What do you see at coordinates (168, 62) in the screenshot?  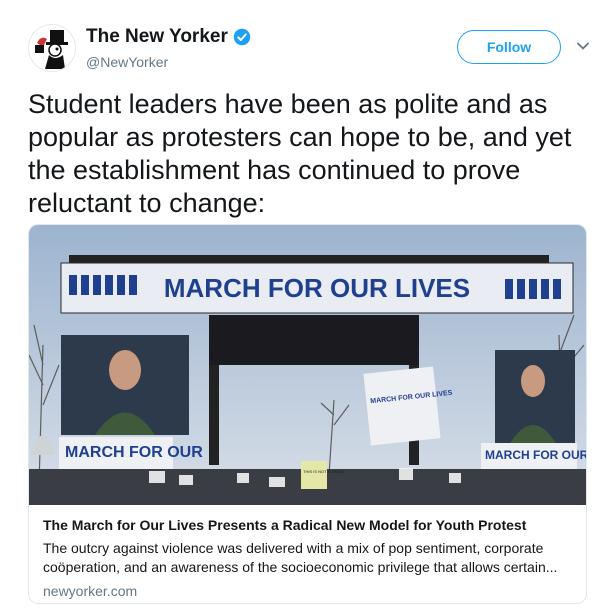 I see `account-handle: @NewYorker` at bounding box center [168, 62].